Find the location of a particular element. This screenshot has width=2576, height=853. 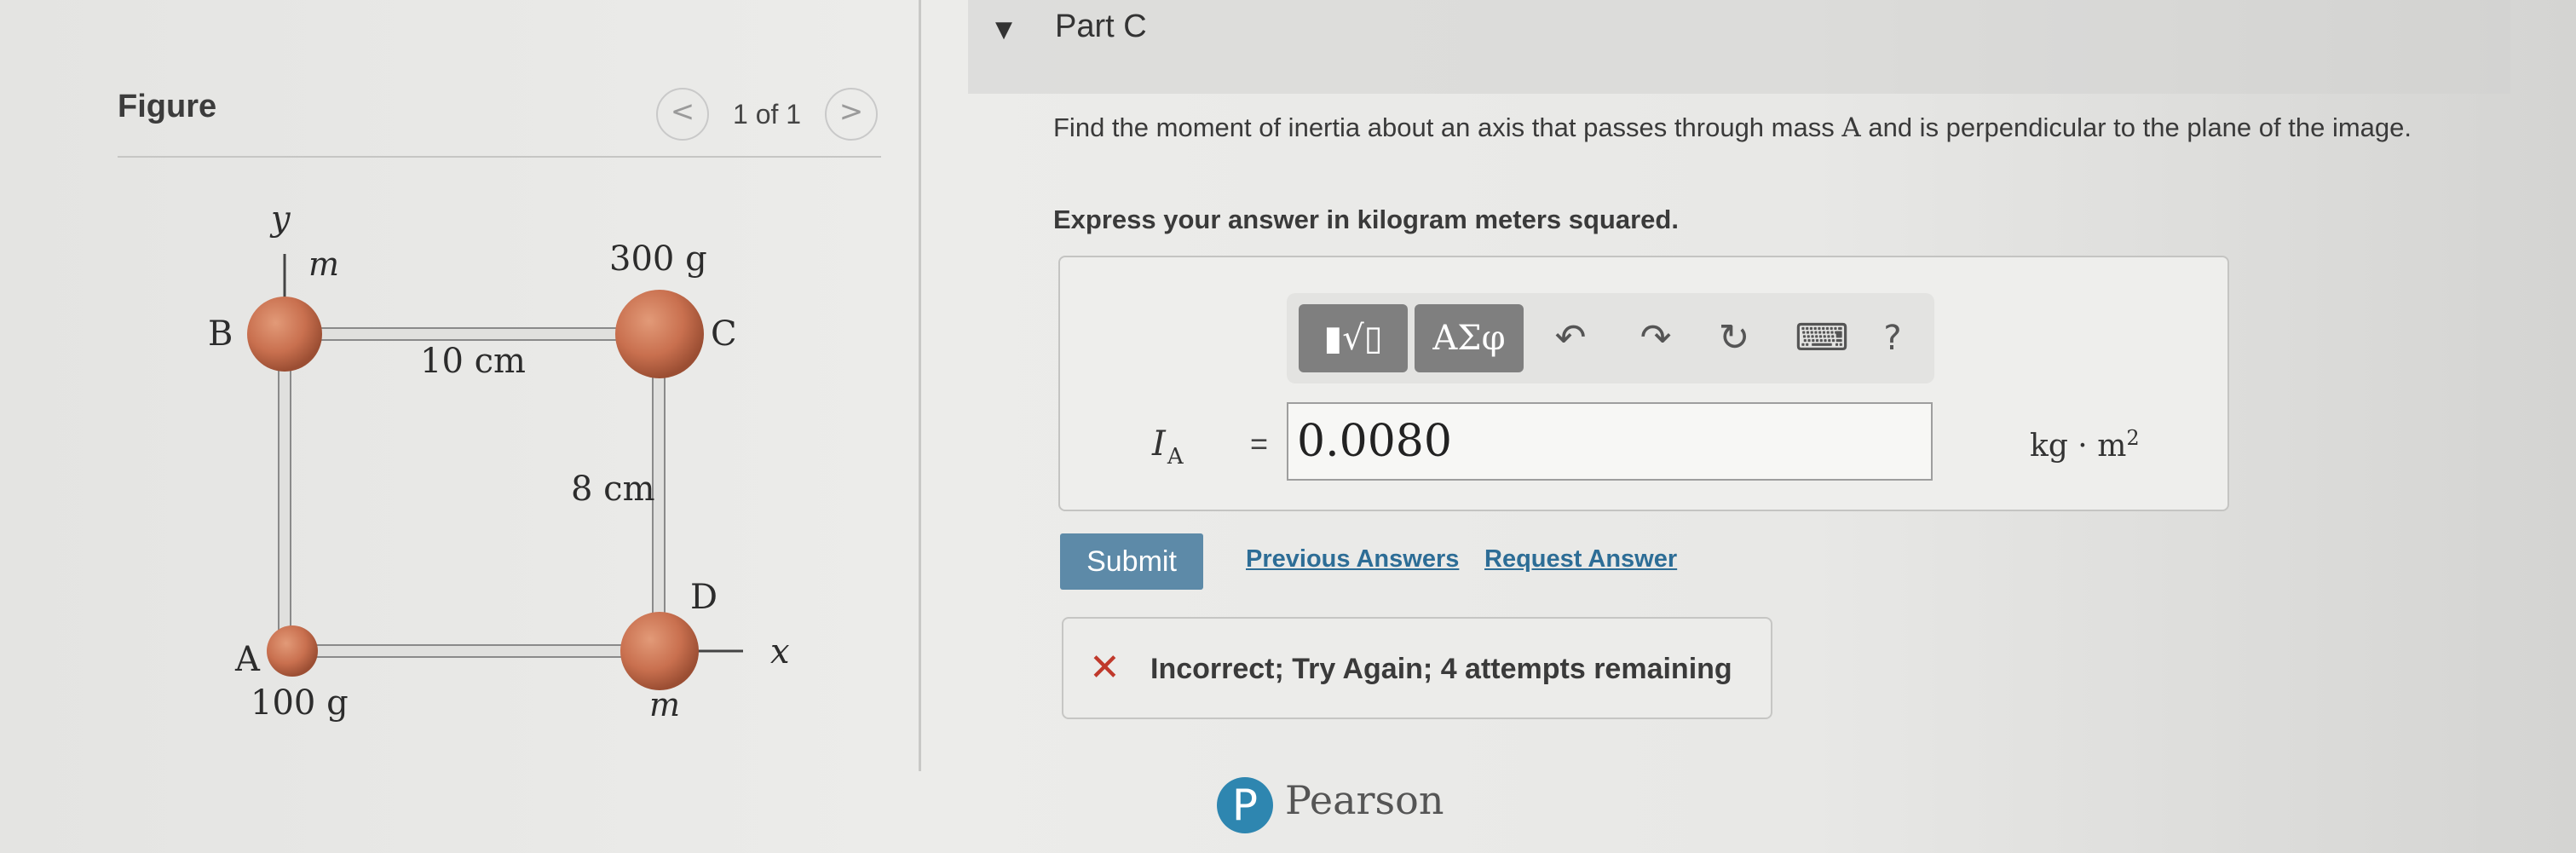

undo-icon: ↶ is located at coordinates (1570, 338).